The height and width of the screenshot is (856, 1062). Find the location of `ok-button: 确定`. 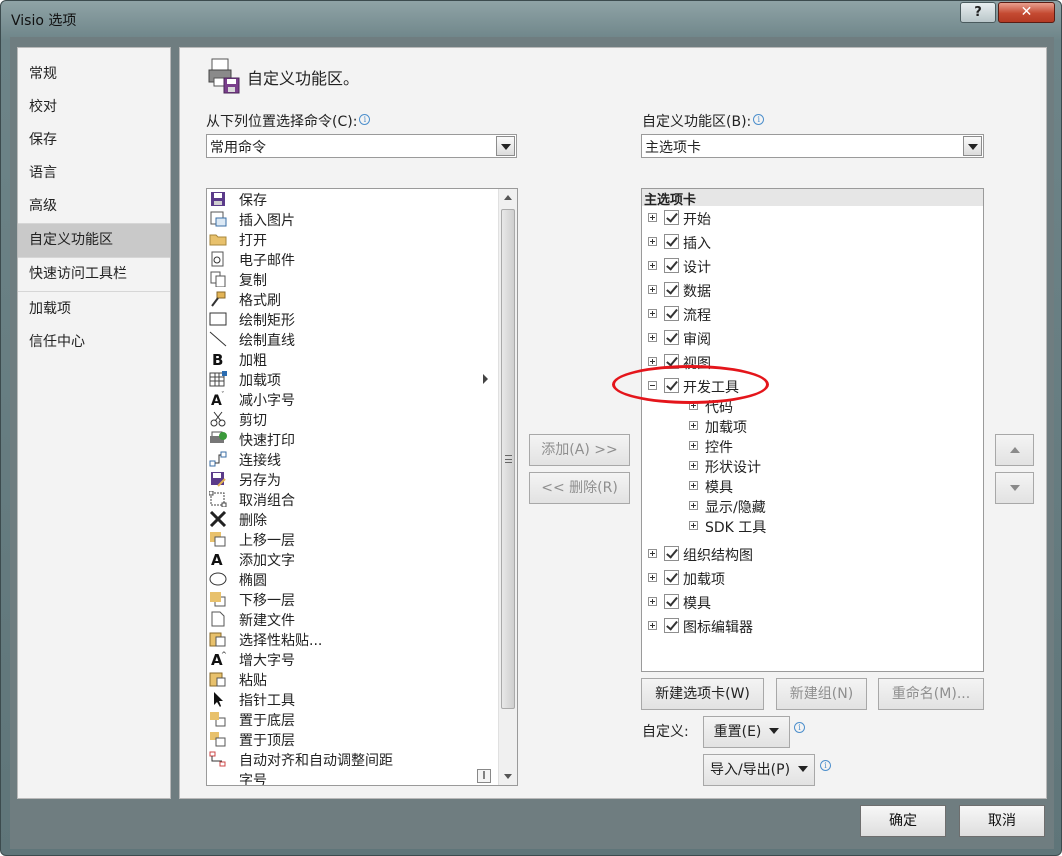

ok-button: 确定 is located at coordinates (903, 821).